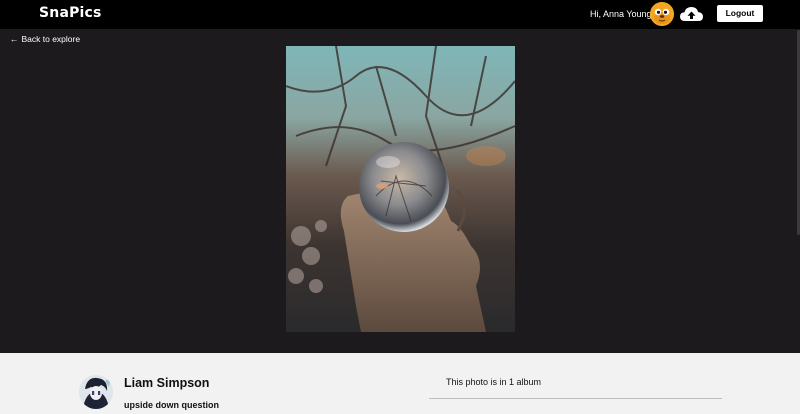  What do you see at coordinates (494, 382) in the screenshot?
I see `album-count-text: This photo is in 1 album` at bounding box center [494, 382].